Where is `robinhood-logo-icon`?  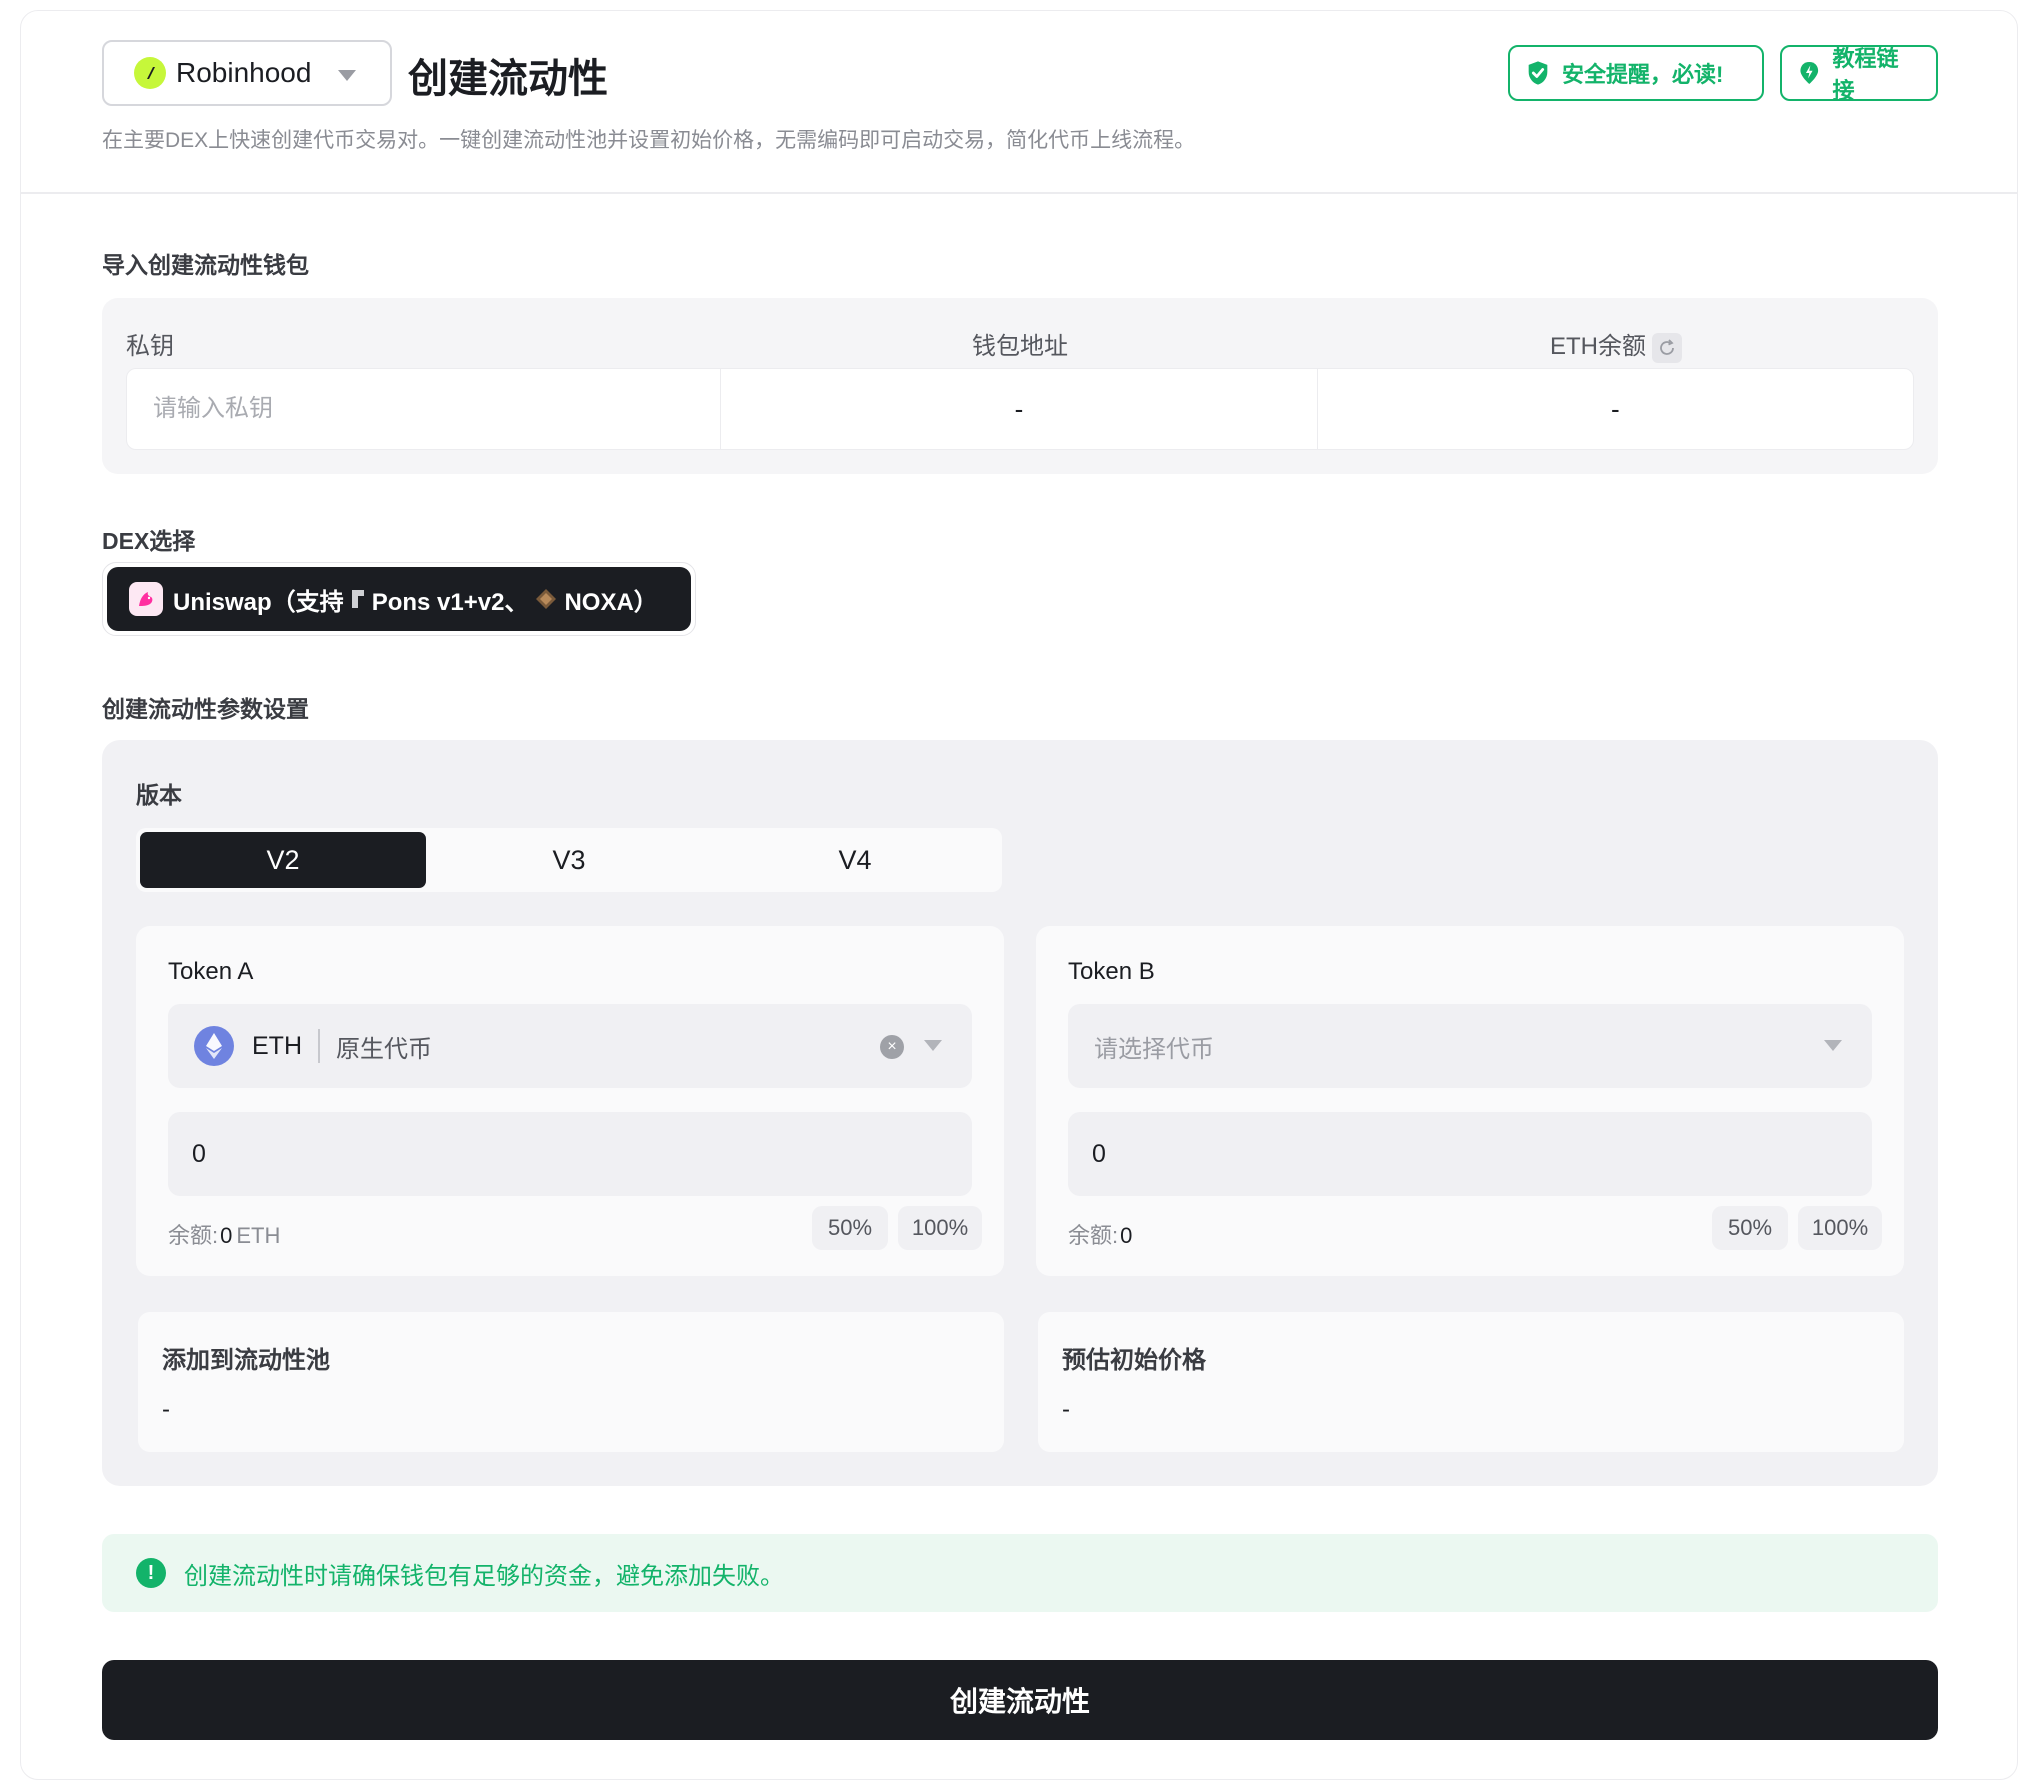
robinhood-logo-icon is located at coordinates (150, 73).